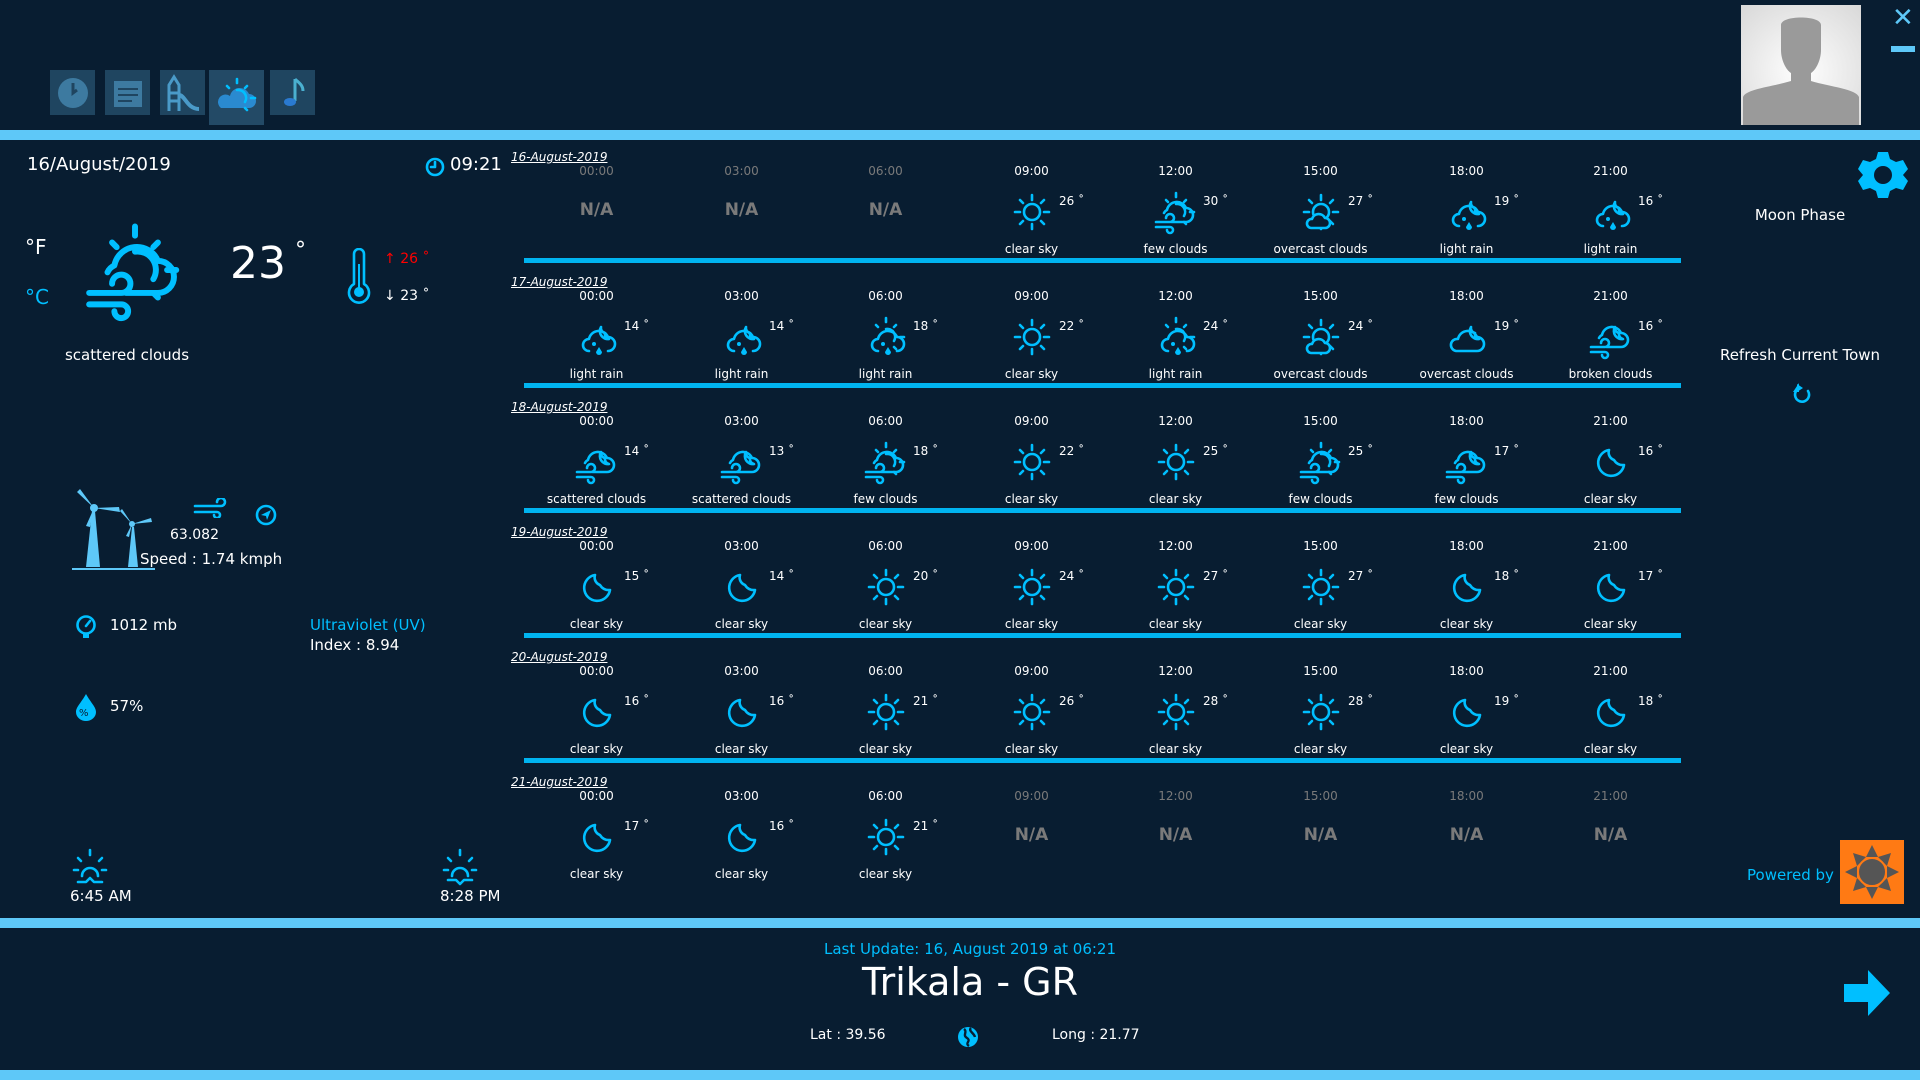  What do you see at coordinates (885, 459) in the screenshot?
I see `forecast-cell: 06:00 18 ˚ few clouds` at bounding box center [885, 459].